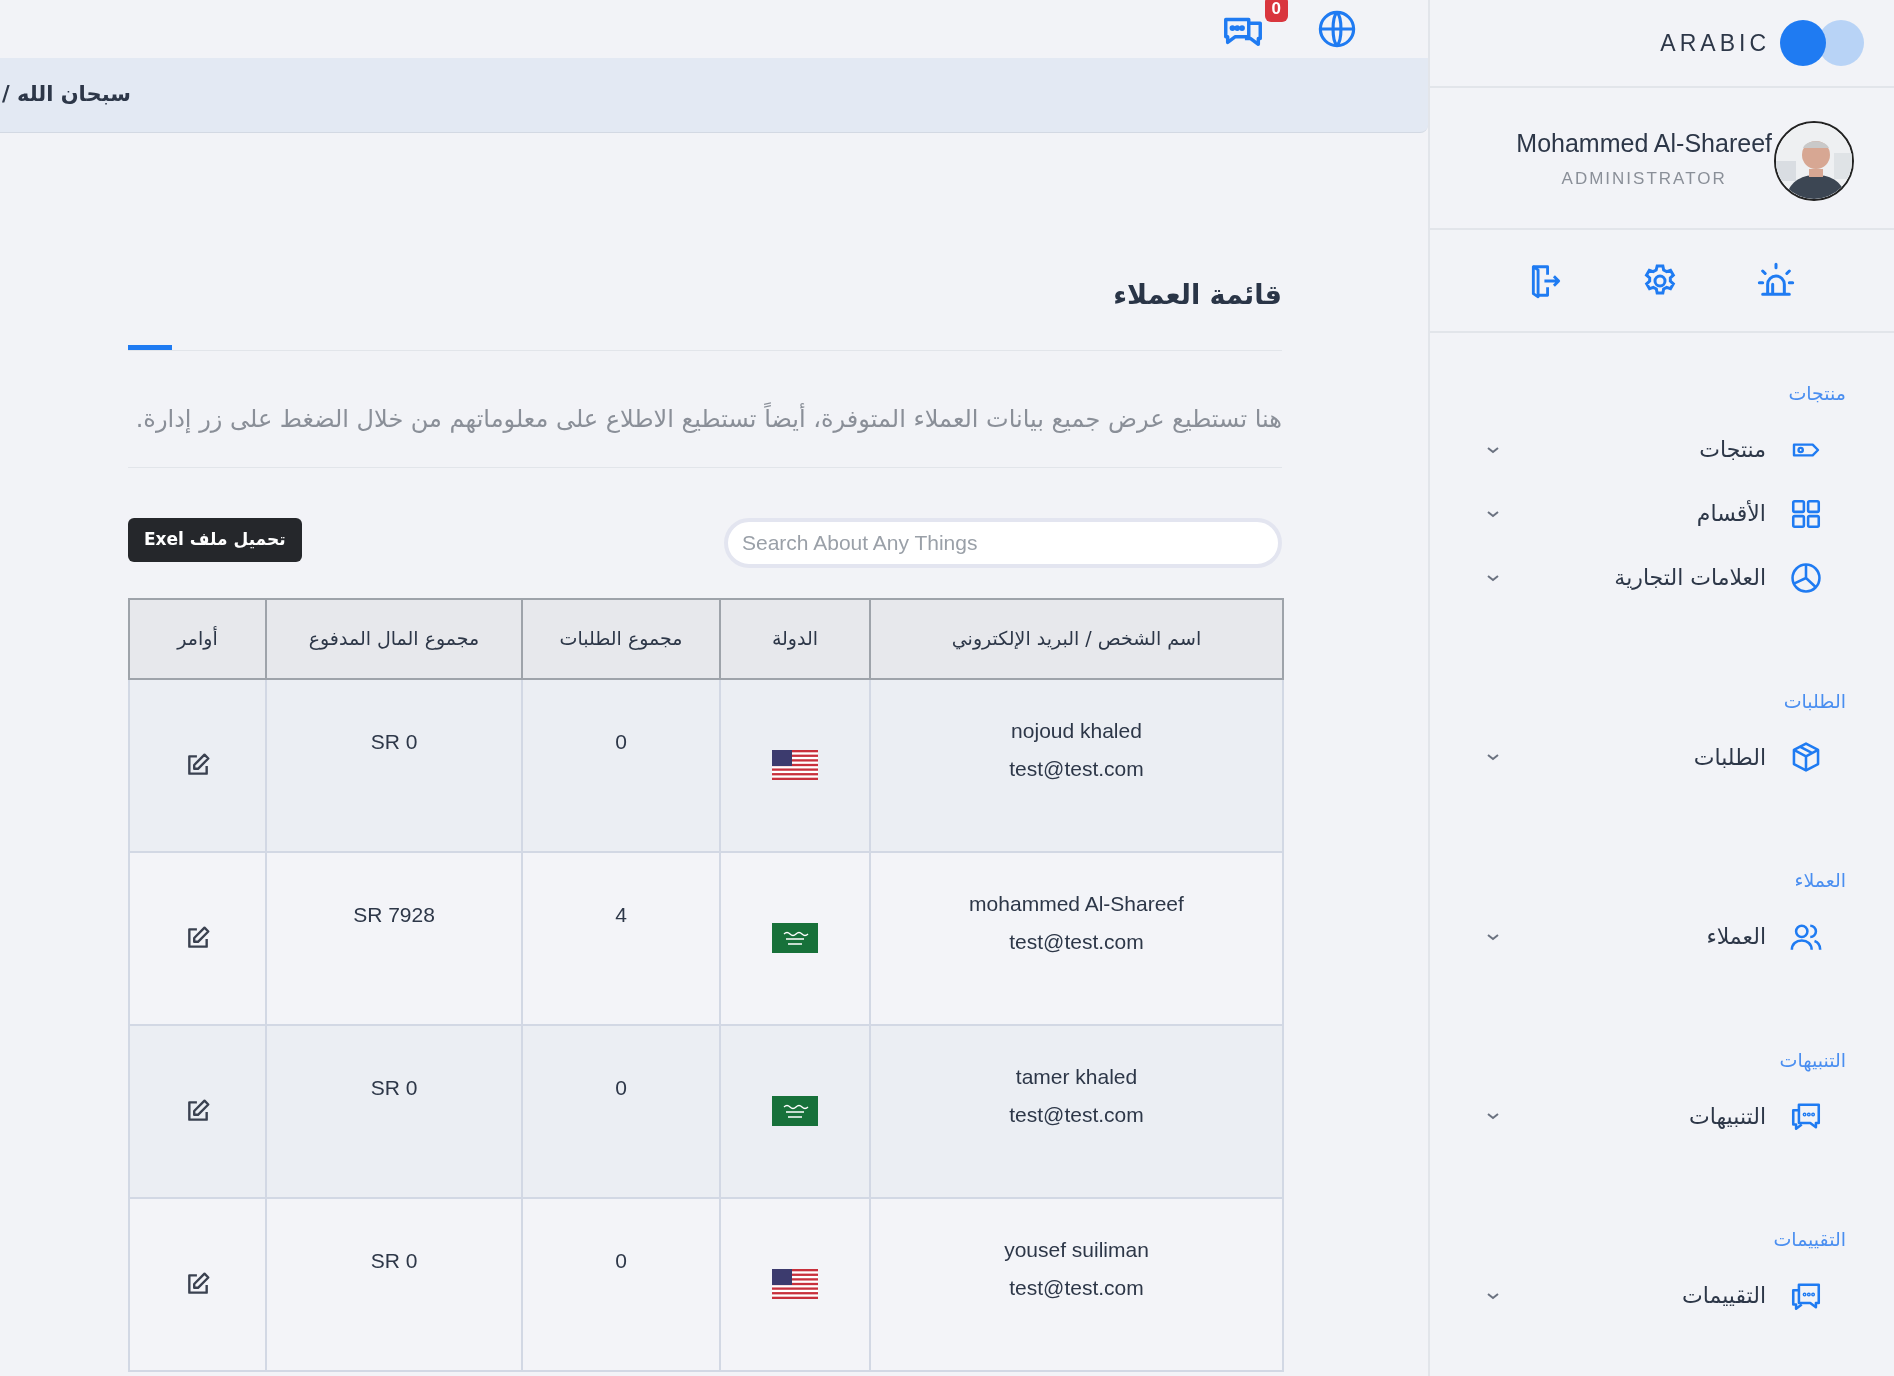 This screenshot has height=1376, width=1894. I want to click on orders-count: 4, so click(621, 914).